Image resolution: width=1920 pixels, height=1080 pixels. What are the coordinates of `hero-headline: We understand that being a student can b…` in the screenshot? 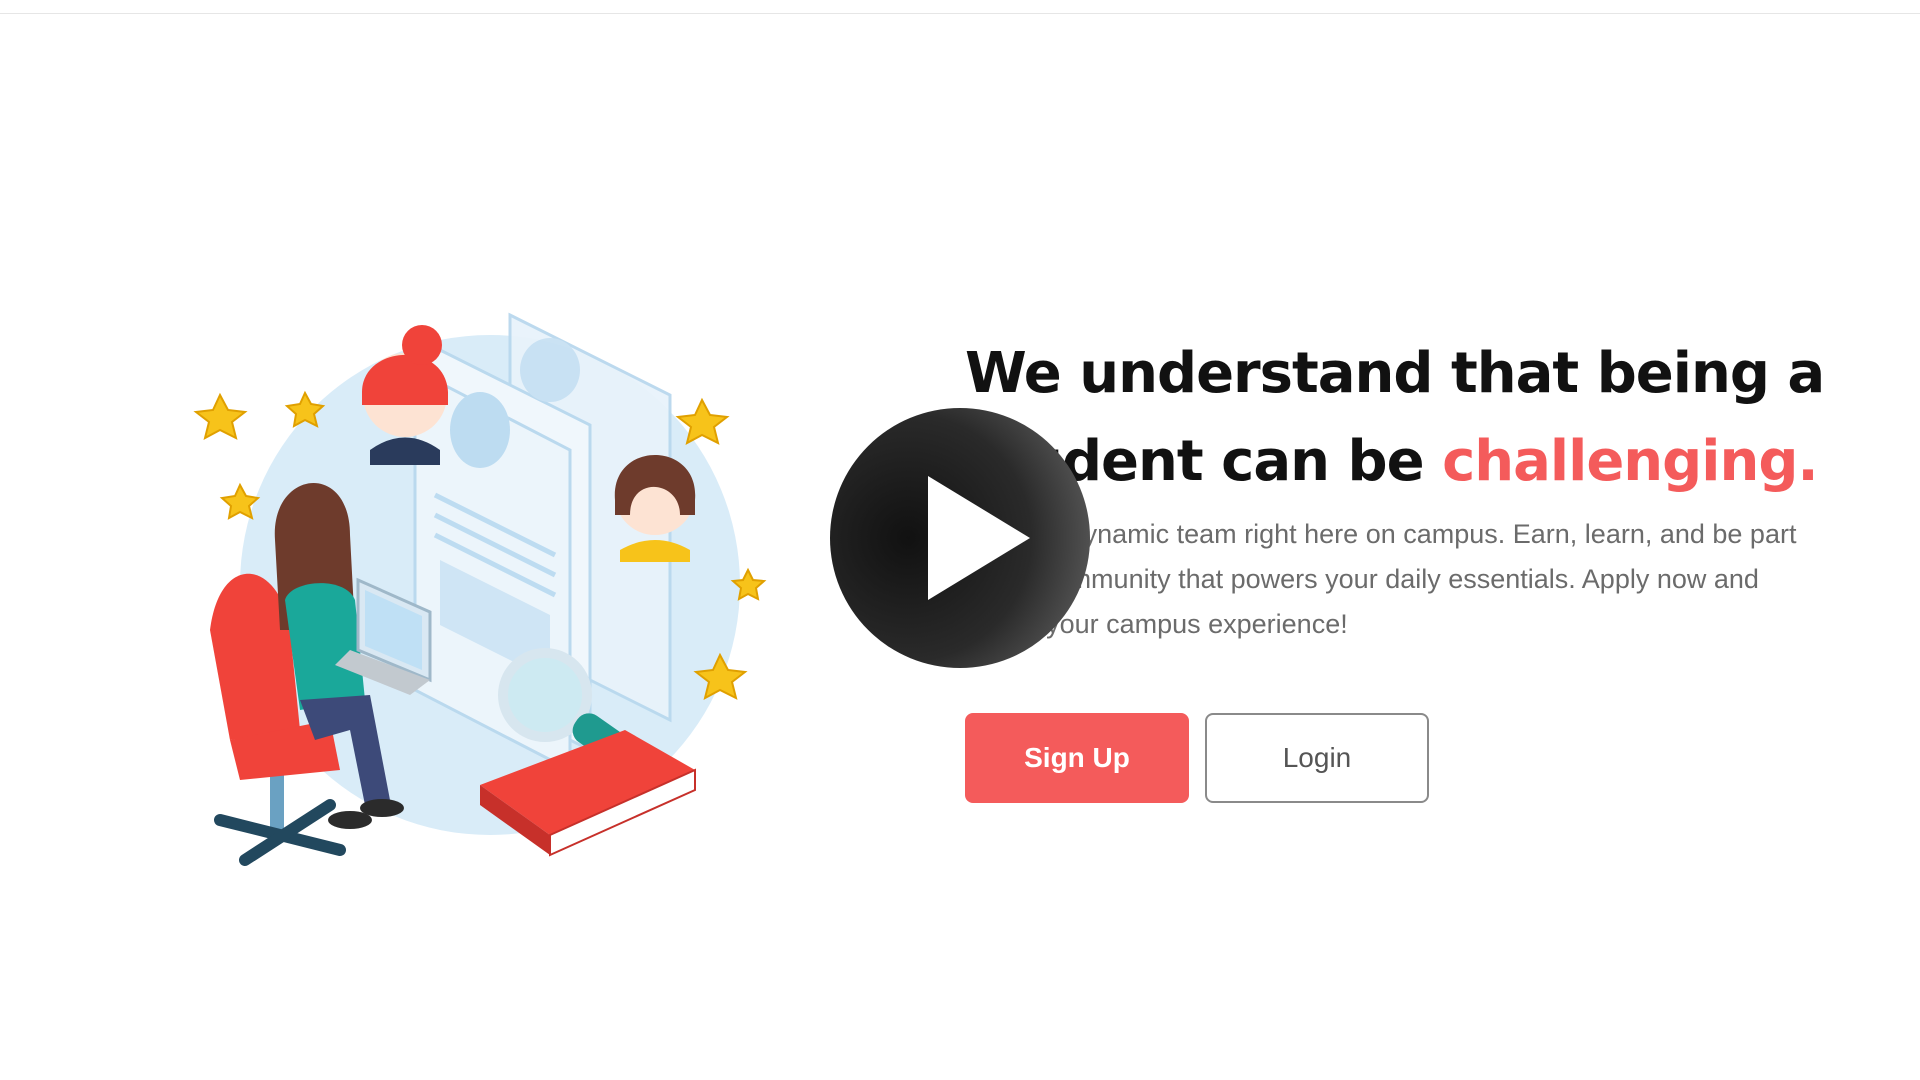 It's located at (1405, 418).